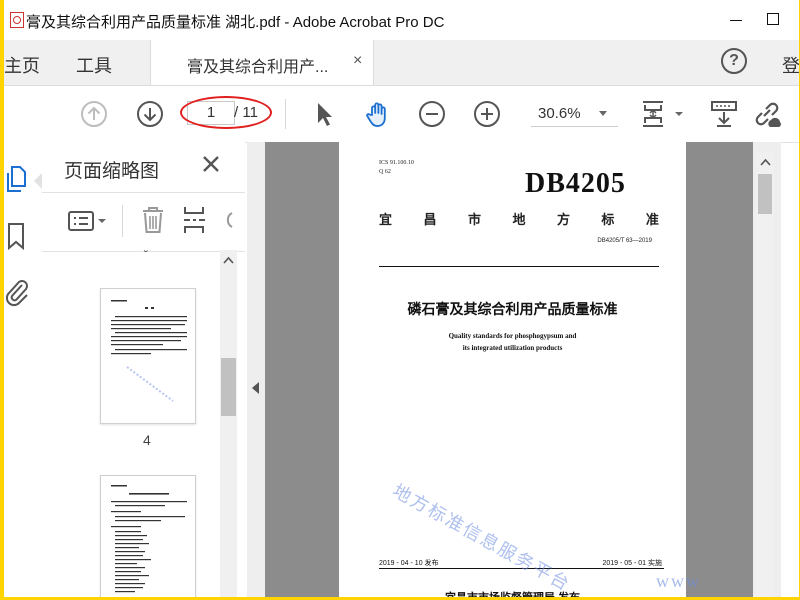 The image size is (800, 600). What do you see at coordinates (226, 112) in the screenshot?
I see `annotation-highlight-oval` at bounding box center [226, 112].